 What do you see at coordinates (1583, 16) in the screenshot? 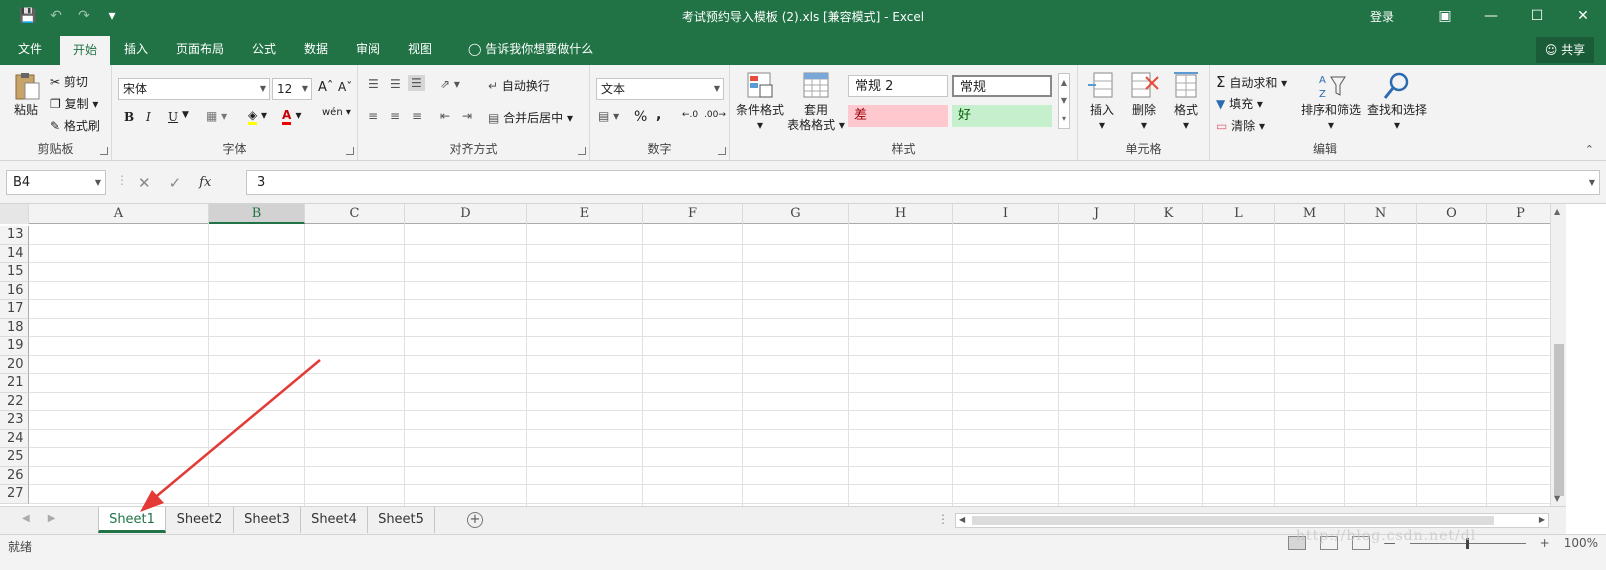
I see `close-icon: ✕` at bounding box center [1583, 16].